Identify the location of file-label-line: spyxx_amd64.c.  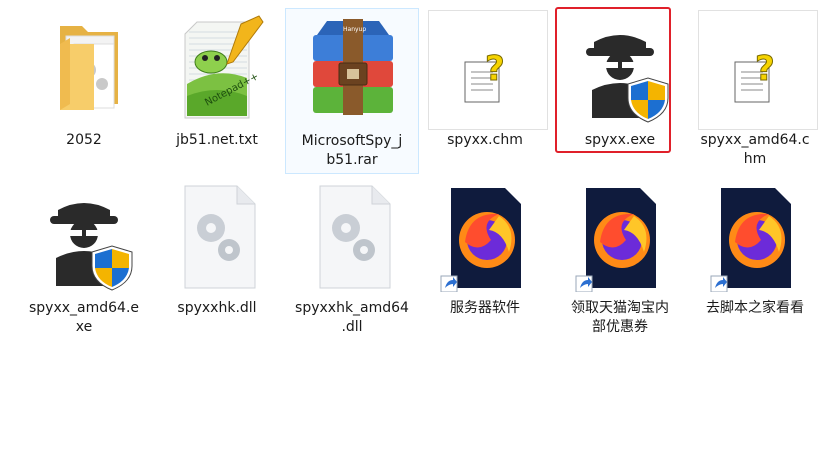
(755, 140).